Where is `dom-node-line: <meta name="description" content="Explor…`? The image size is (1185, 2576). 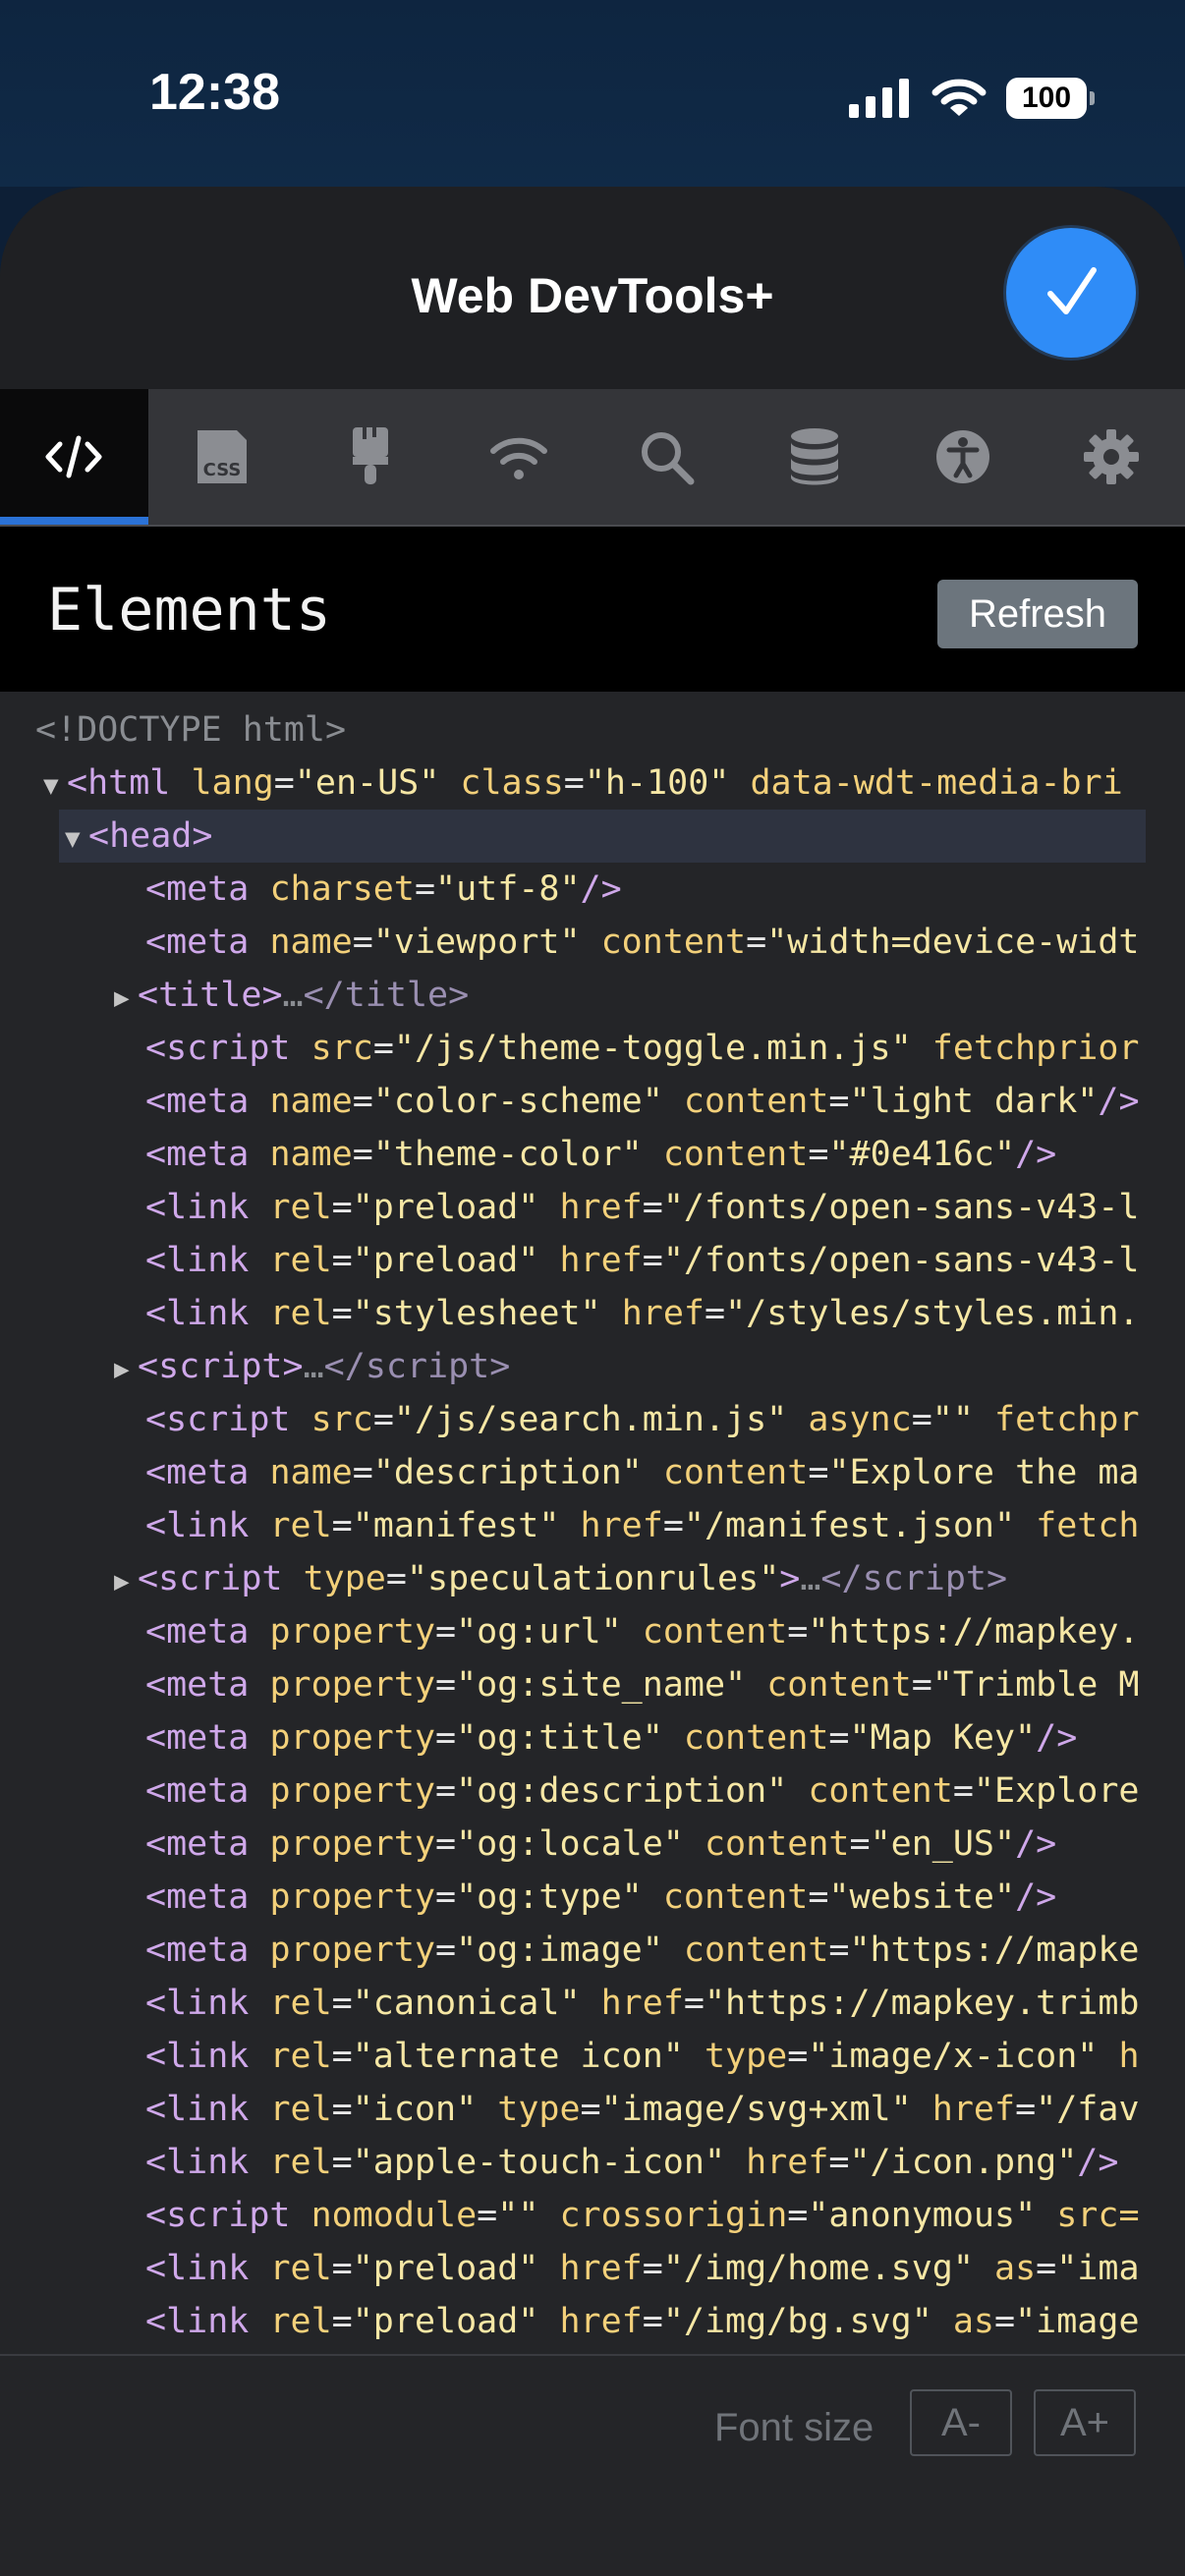
dom-node-line: <meta name="description" content="Explor… is located at coordinates (581, 1472).